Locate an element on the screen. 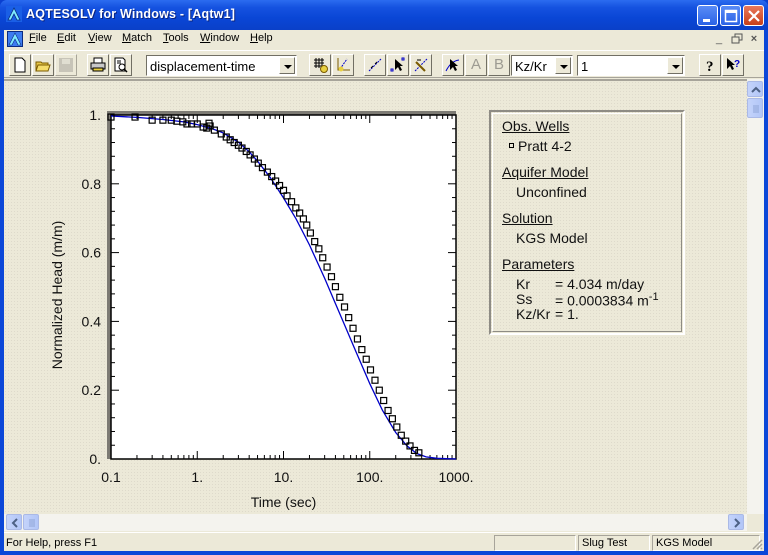 This screenshot has width=768, height=555. new-file-icon is located at coordinates (20, 65).